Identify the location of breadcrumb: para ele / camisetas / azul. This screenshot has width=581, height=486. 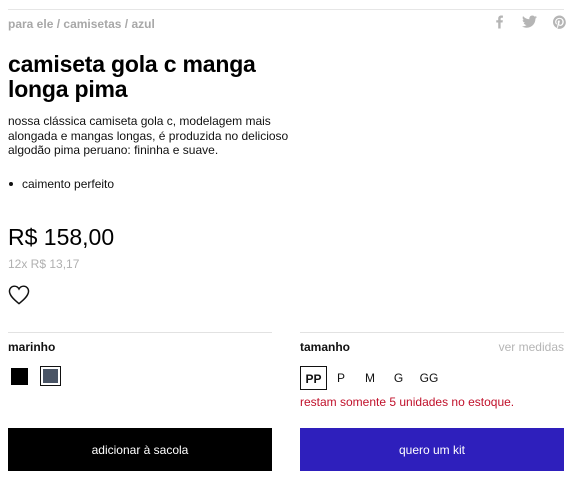
(81, 24).